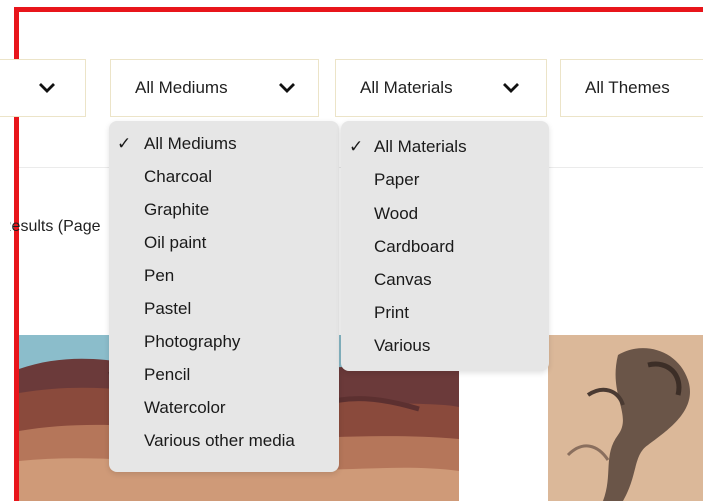 The image size is (703, 501). I want to click on materials-option: ✓ All Materials, so click(445, 147).